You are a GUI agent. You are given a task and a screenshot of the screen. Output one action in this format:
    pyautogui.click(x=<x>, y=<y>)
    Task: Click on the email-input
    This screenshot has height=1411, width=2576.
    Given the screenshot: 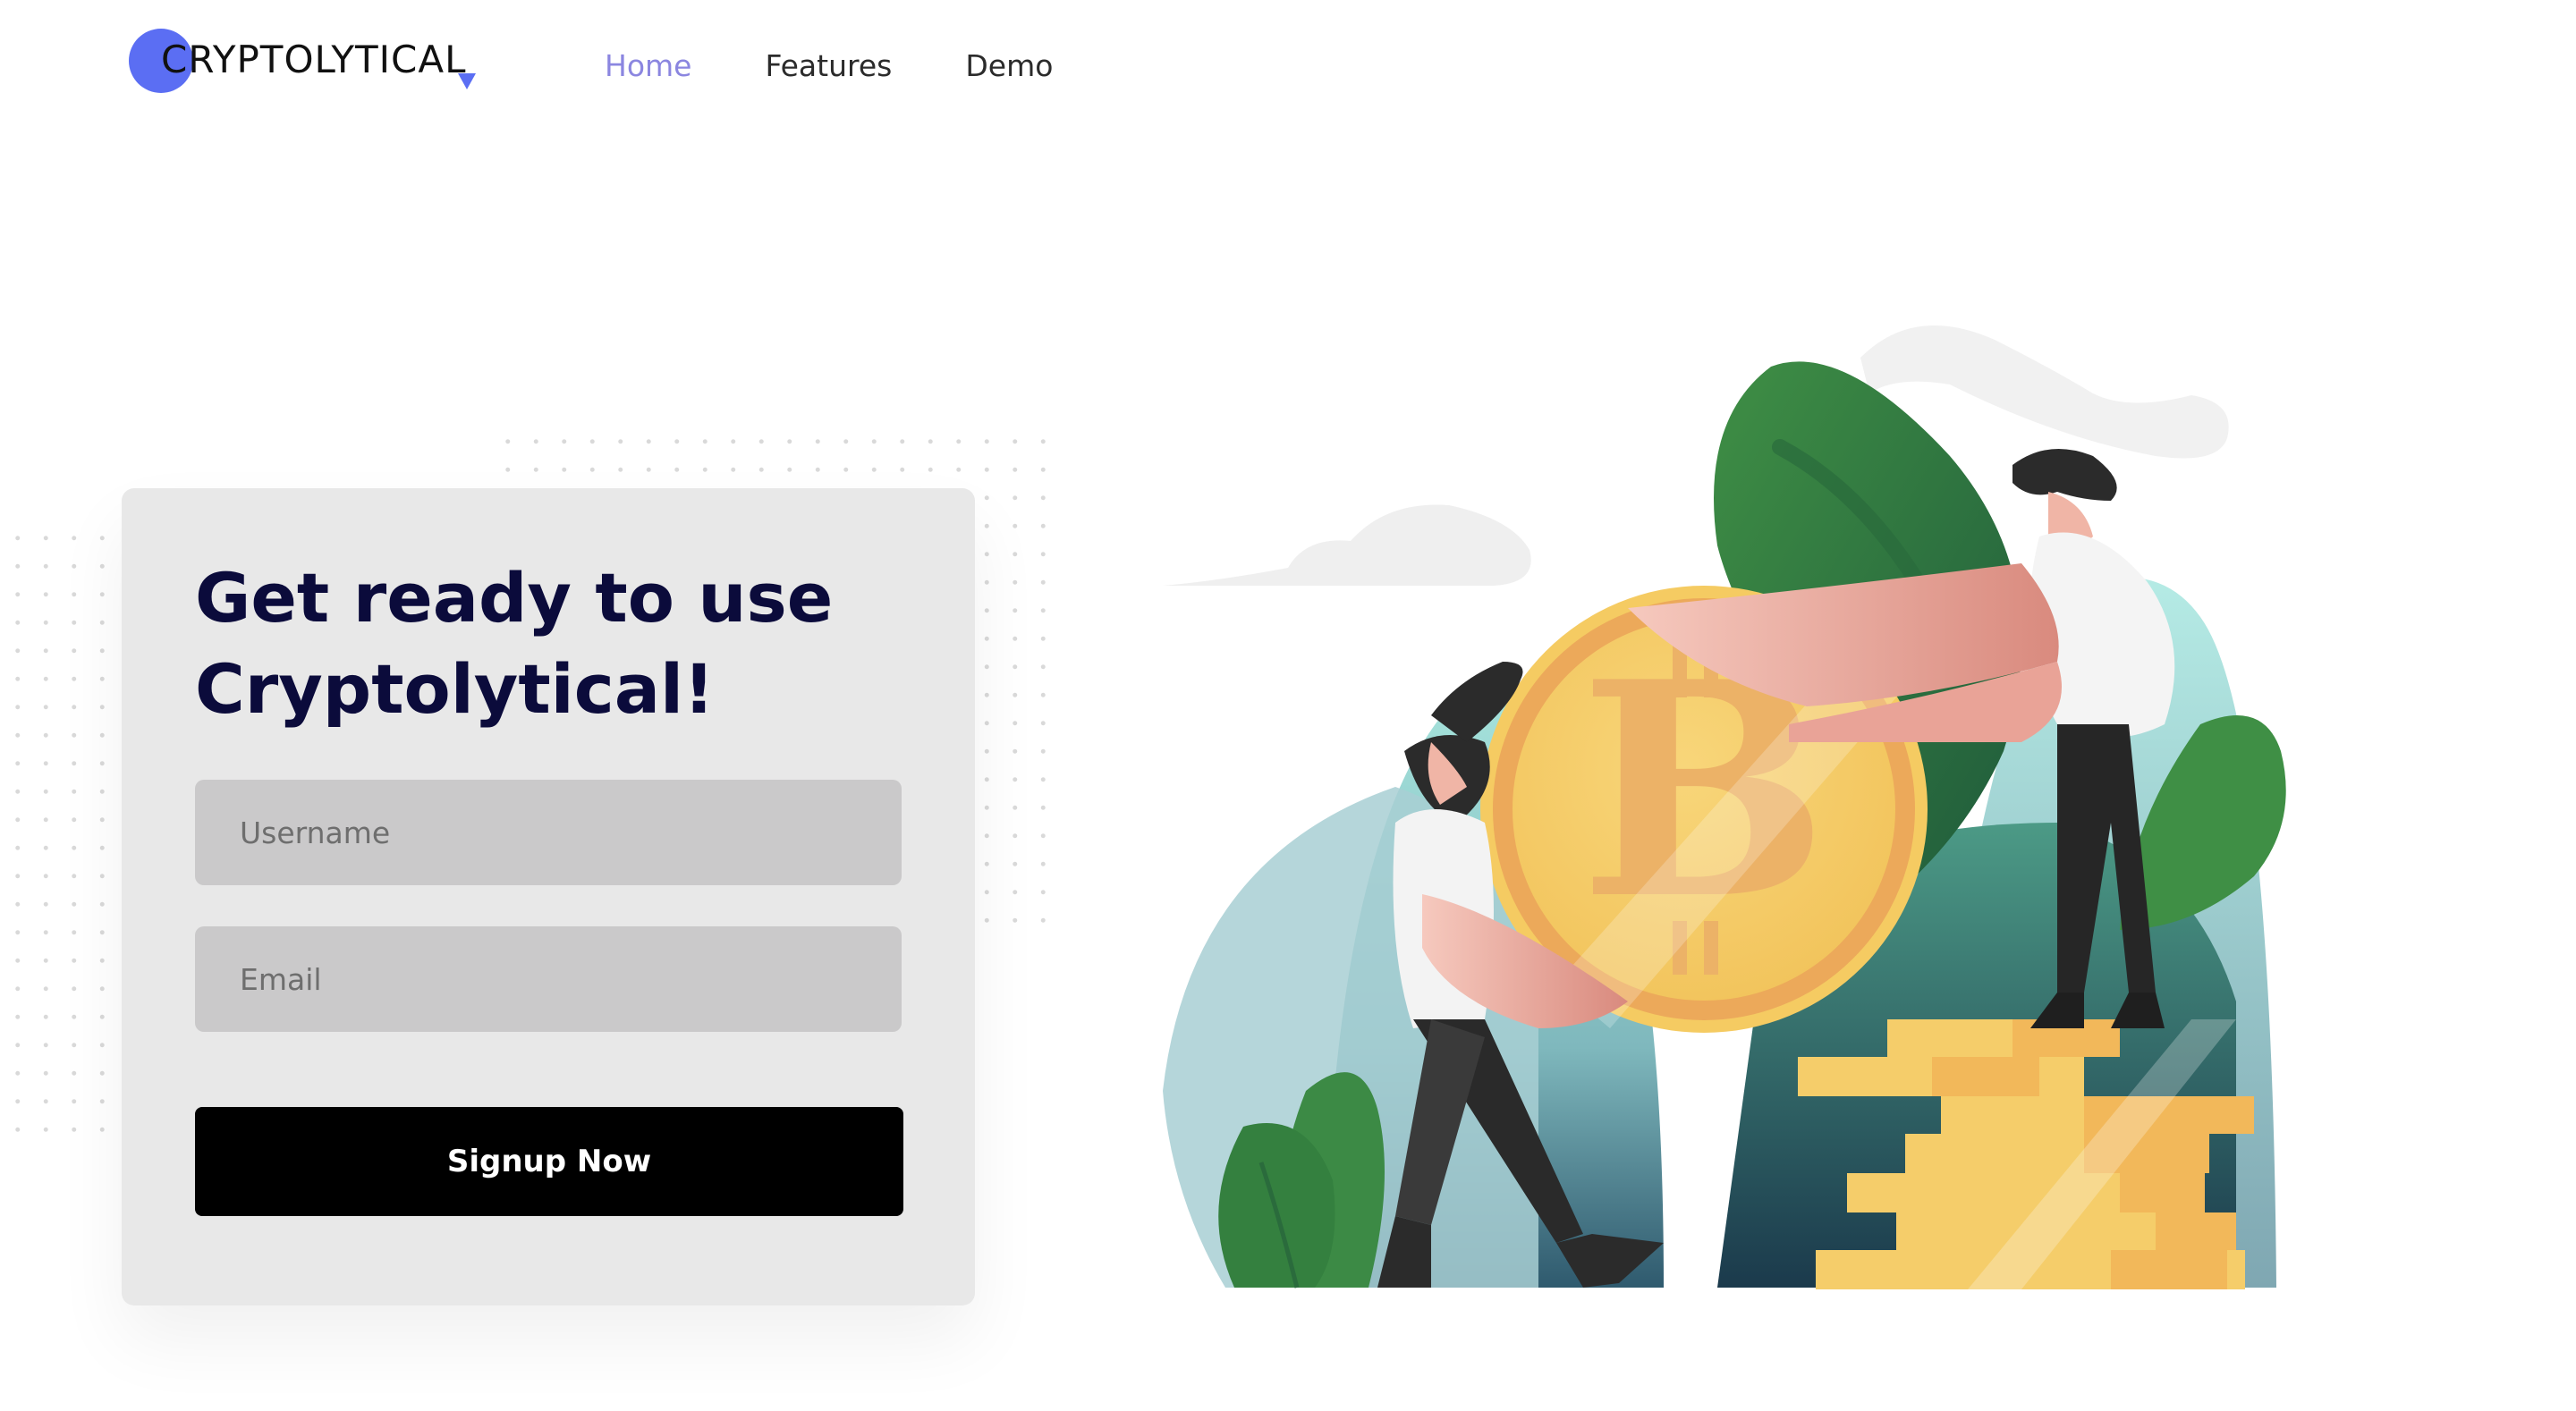 What is the action you would take?
    pyautogui.click(x=548, y=979)
    